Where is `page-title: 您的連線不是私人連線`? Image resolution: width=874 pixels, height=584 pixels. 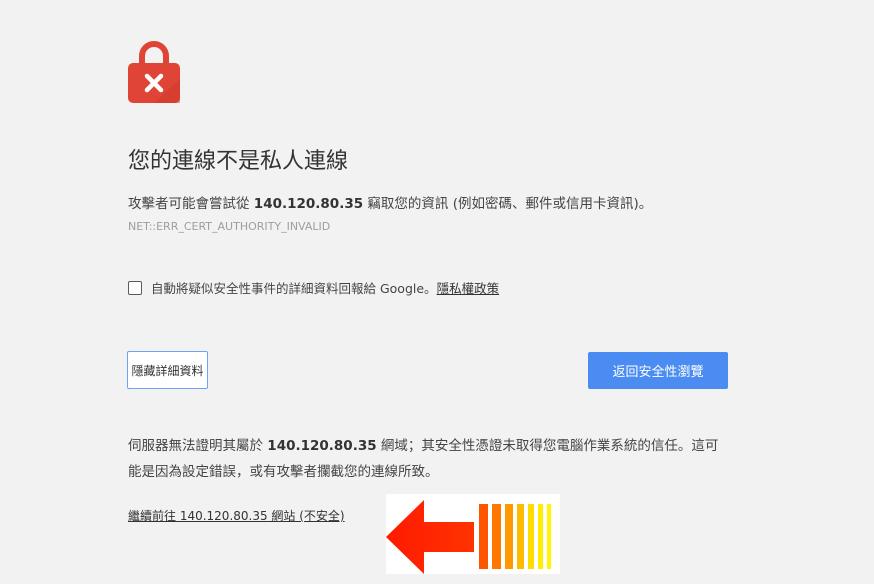 page-title: 您的連線不是私人連線 is located at coordinates (238, 161).